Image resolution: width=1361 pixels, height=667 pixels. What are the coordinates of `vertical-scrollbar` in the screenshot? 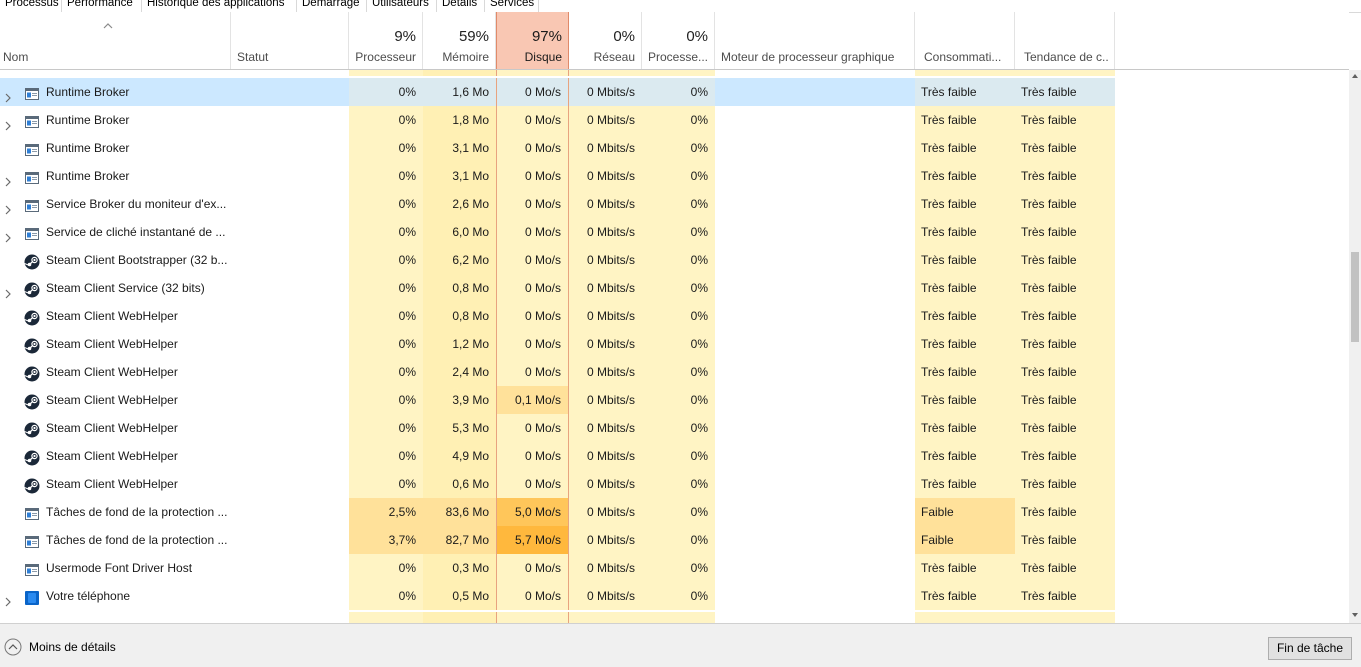 It's located at (1355, 346).